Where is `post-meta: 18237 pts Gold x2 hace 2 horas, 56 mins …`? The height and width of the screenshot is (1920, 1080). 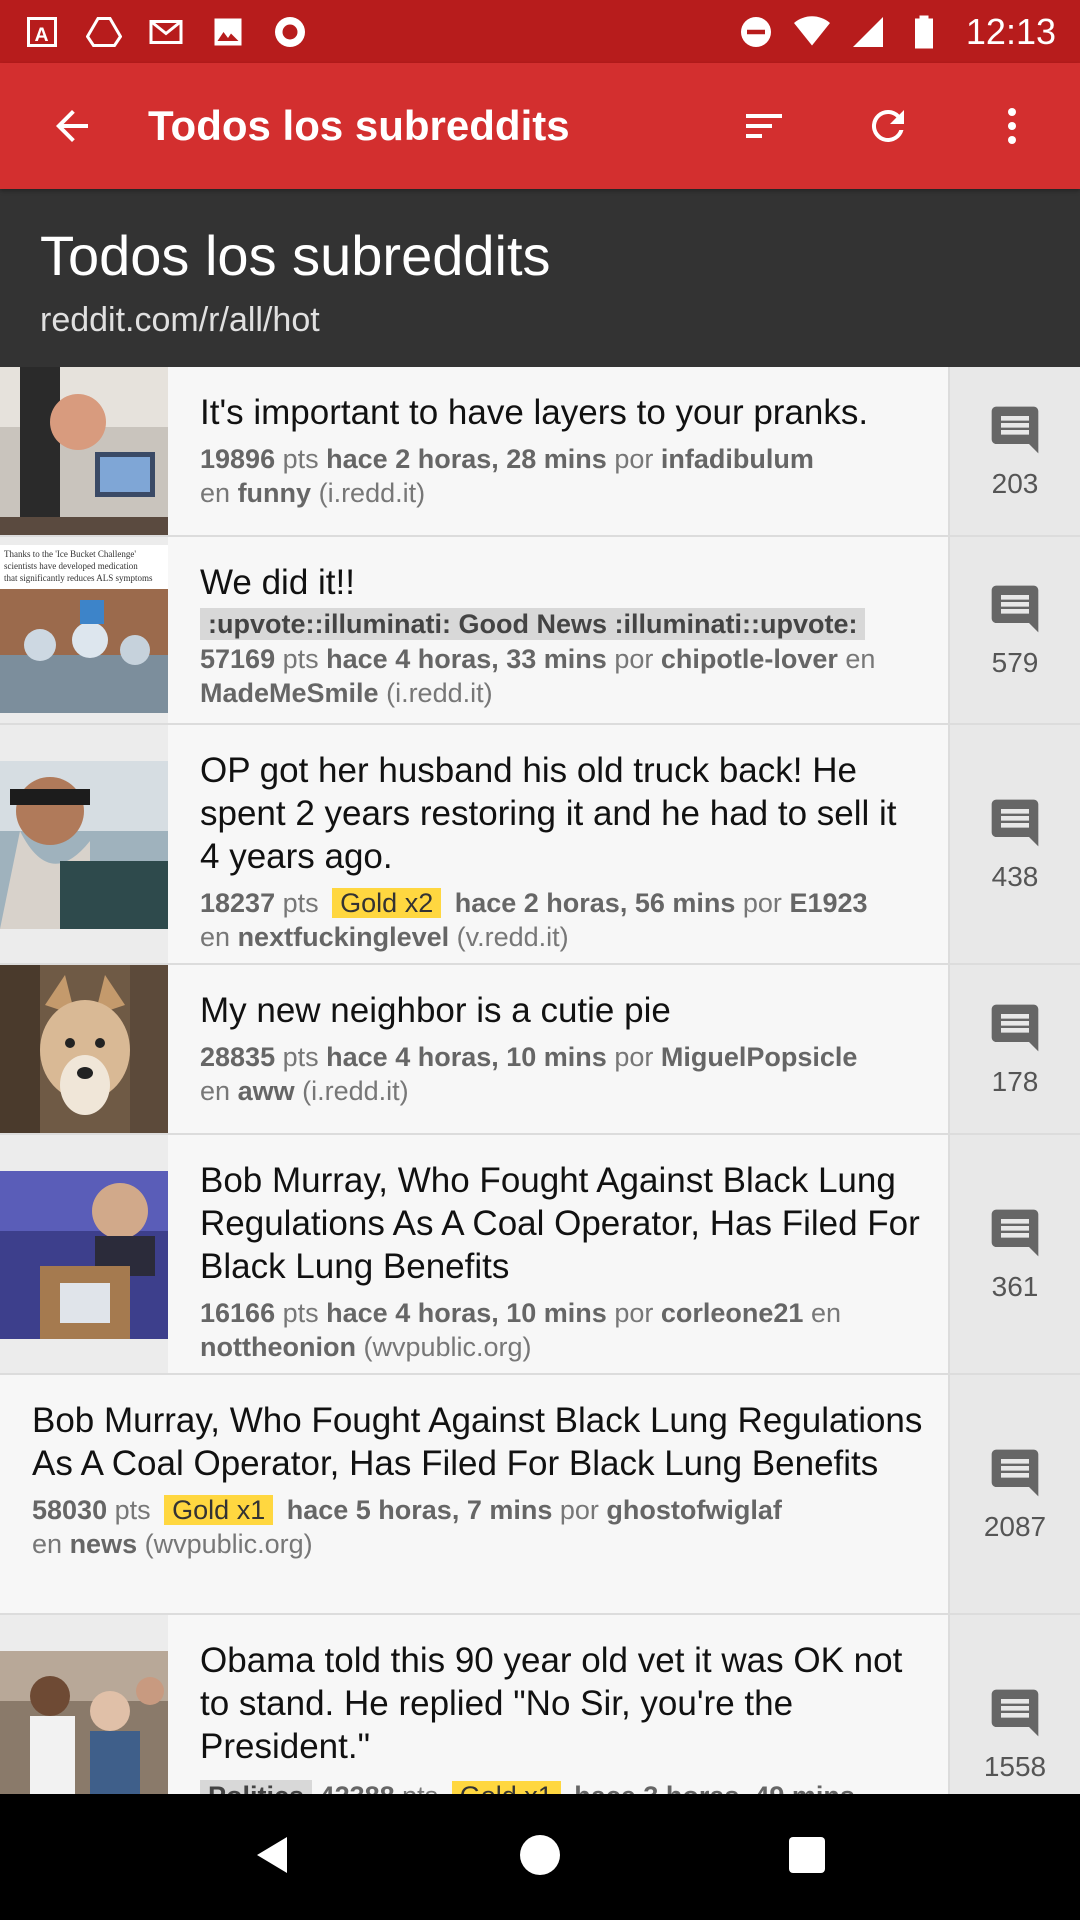 post-meta: 18237 pts Gold x2 hace 2 horas, 56 mins … is located at coordinates (534, 920).